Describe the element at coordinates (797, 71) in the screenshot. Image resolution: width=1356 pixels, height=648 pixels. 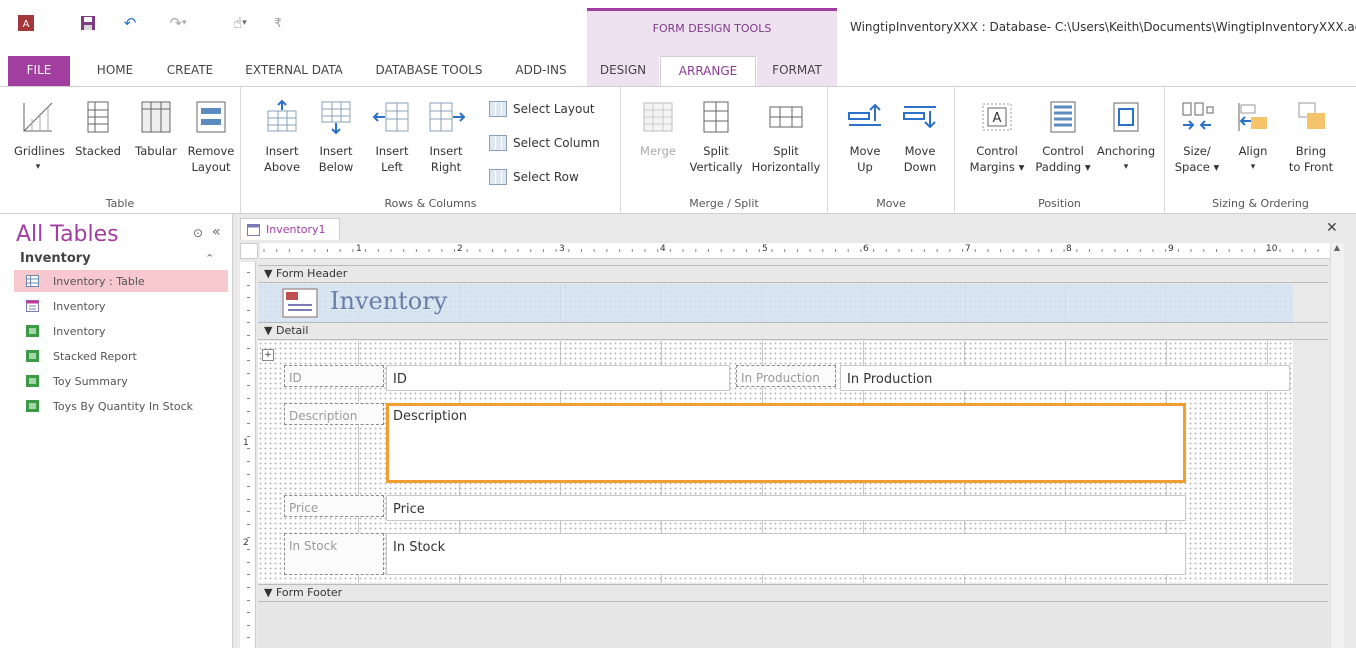
I see `tab-format: FORMAT` at that location.